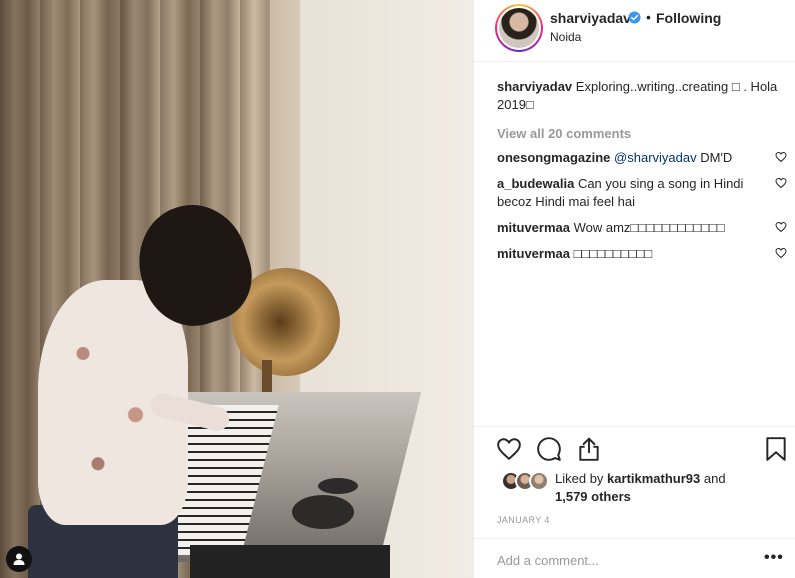 The image size is (795, 578). I want to click on avatar-image, so click(519, 28).